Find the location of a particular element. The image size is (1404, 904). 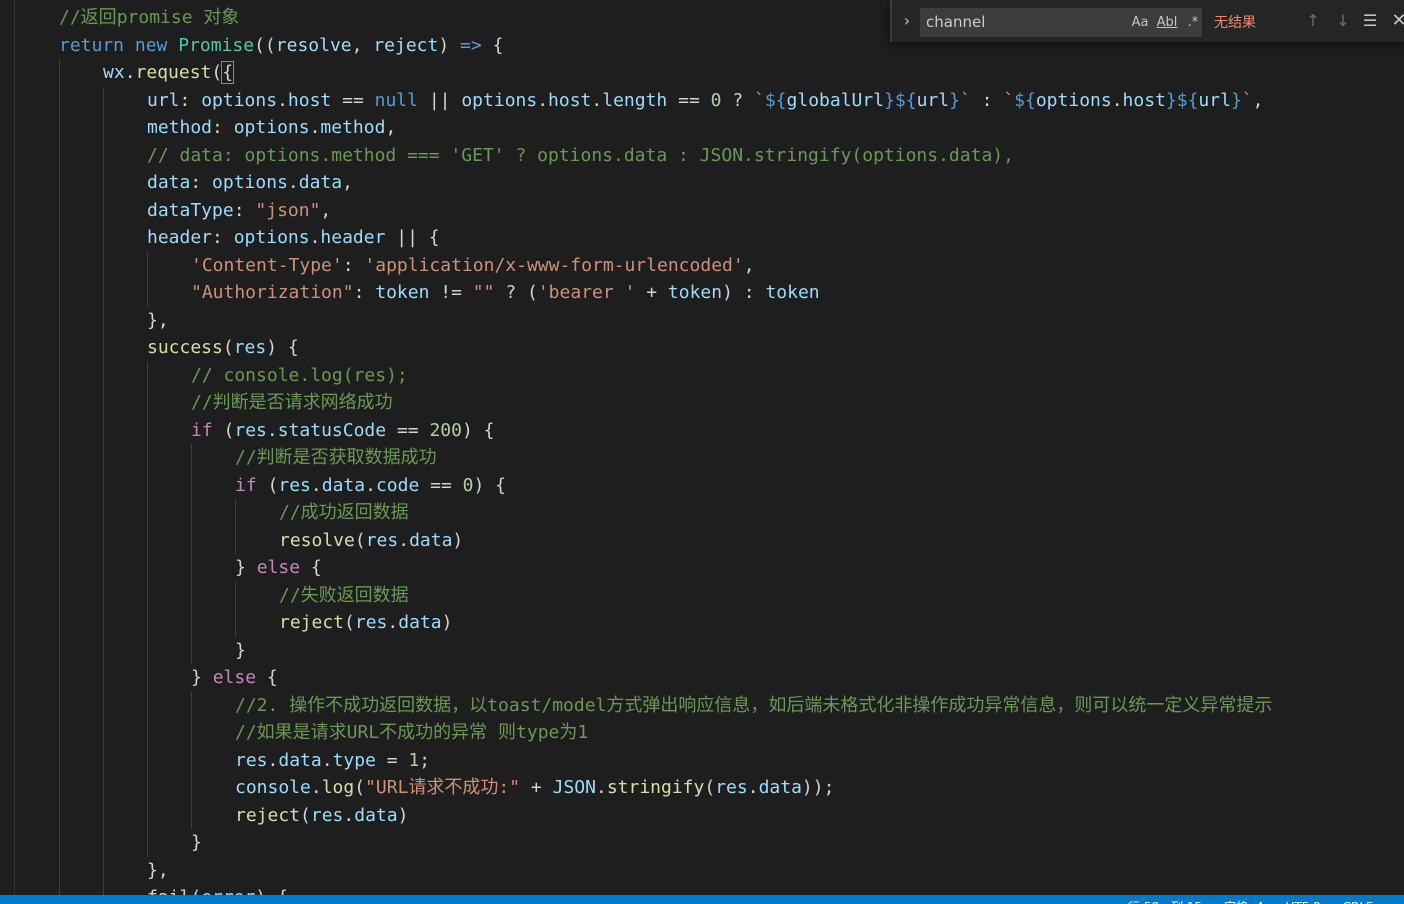

code-token: url is located at coordinates (163, 100).